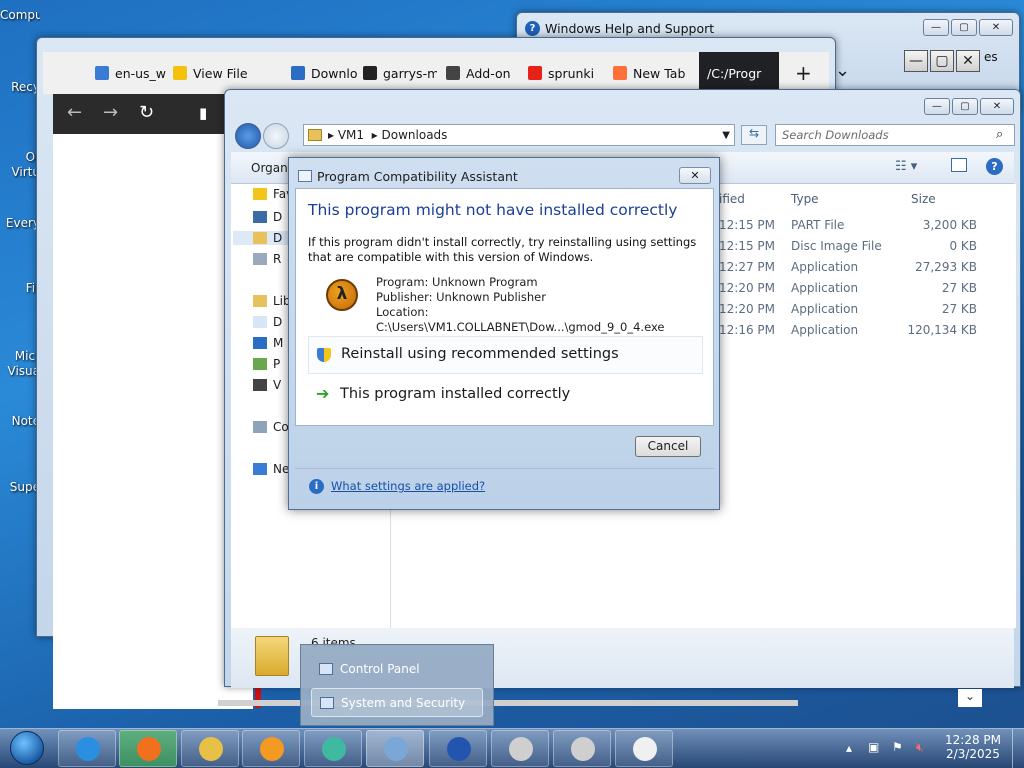 This screenshot has width=1024, height=768. What do you see at coordinates (873, 747) in the screenshot?
I see `network-tray-icon: ▣` at bounding box center [873, 747].